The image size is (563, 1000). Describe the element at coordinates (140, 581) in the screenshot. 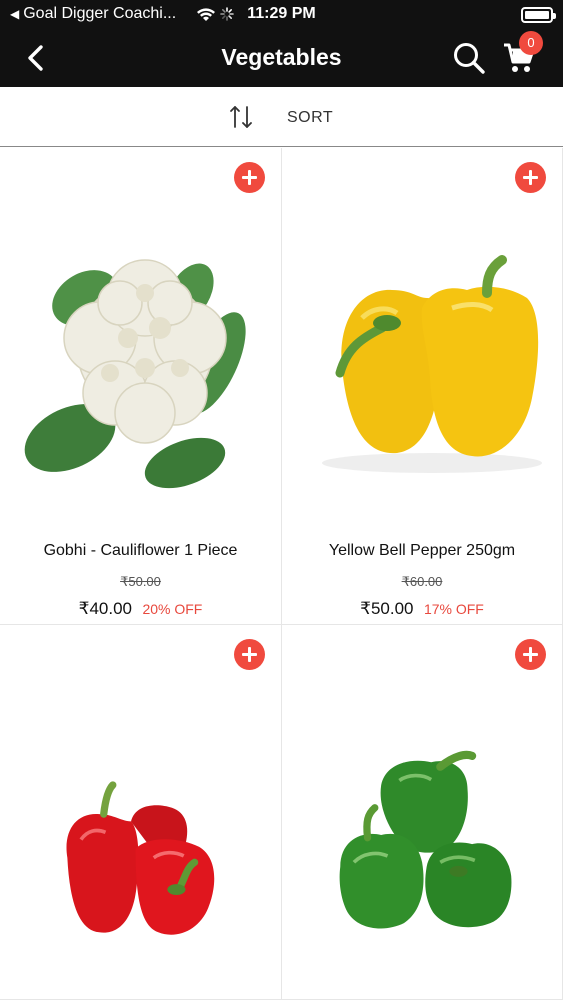

I see `original-price: ₹50.00` at that location.